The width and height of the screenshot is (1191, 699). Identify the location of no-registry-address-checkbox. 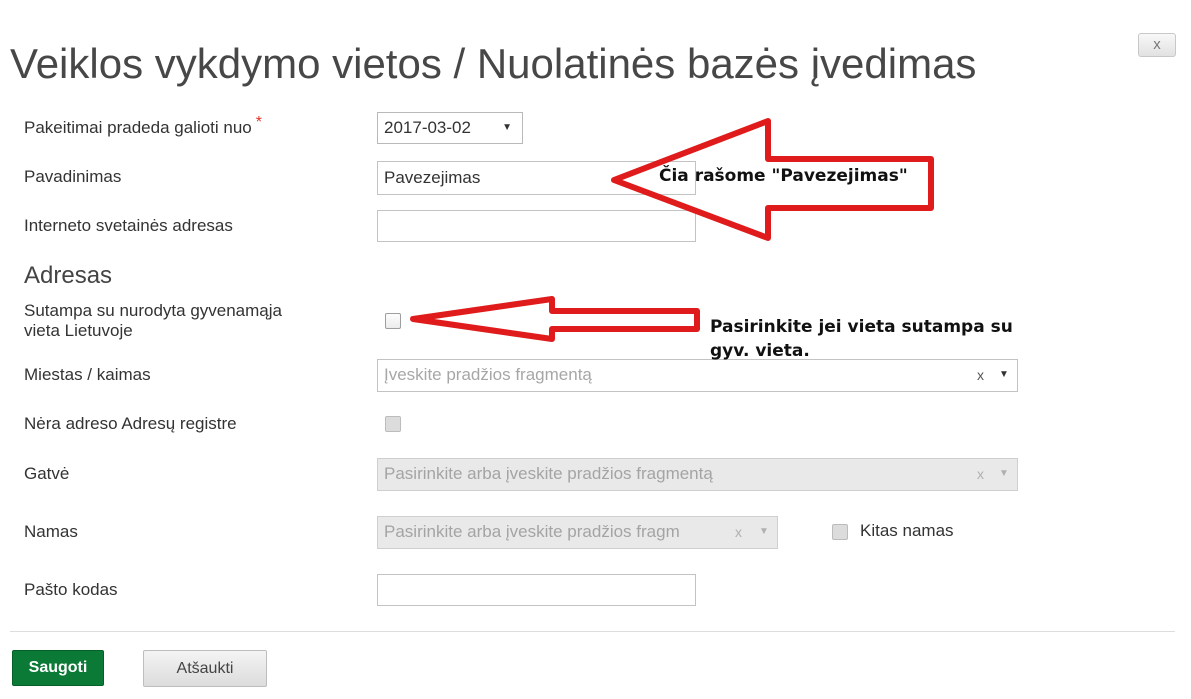
(393, 424).